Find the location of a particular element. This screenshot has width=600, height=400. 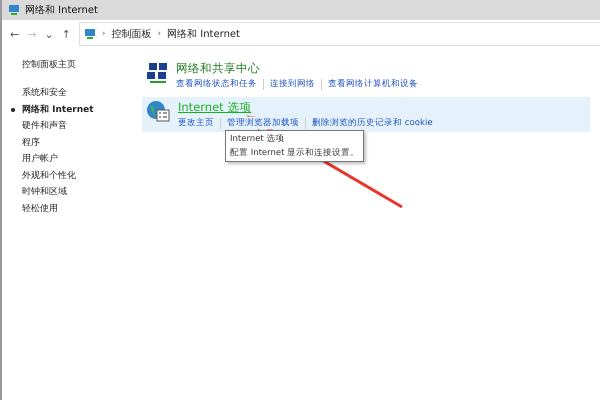

network-computers-icon is located at coordinates (158, 73).